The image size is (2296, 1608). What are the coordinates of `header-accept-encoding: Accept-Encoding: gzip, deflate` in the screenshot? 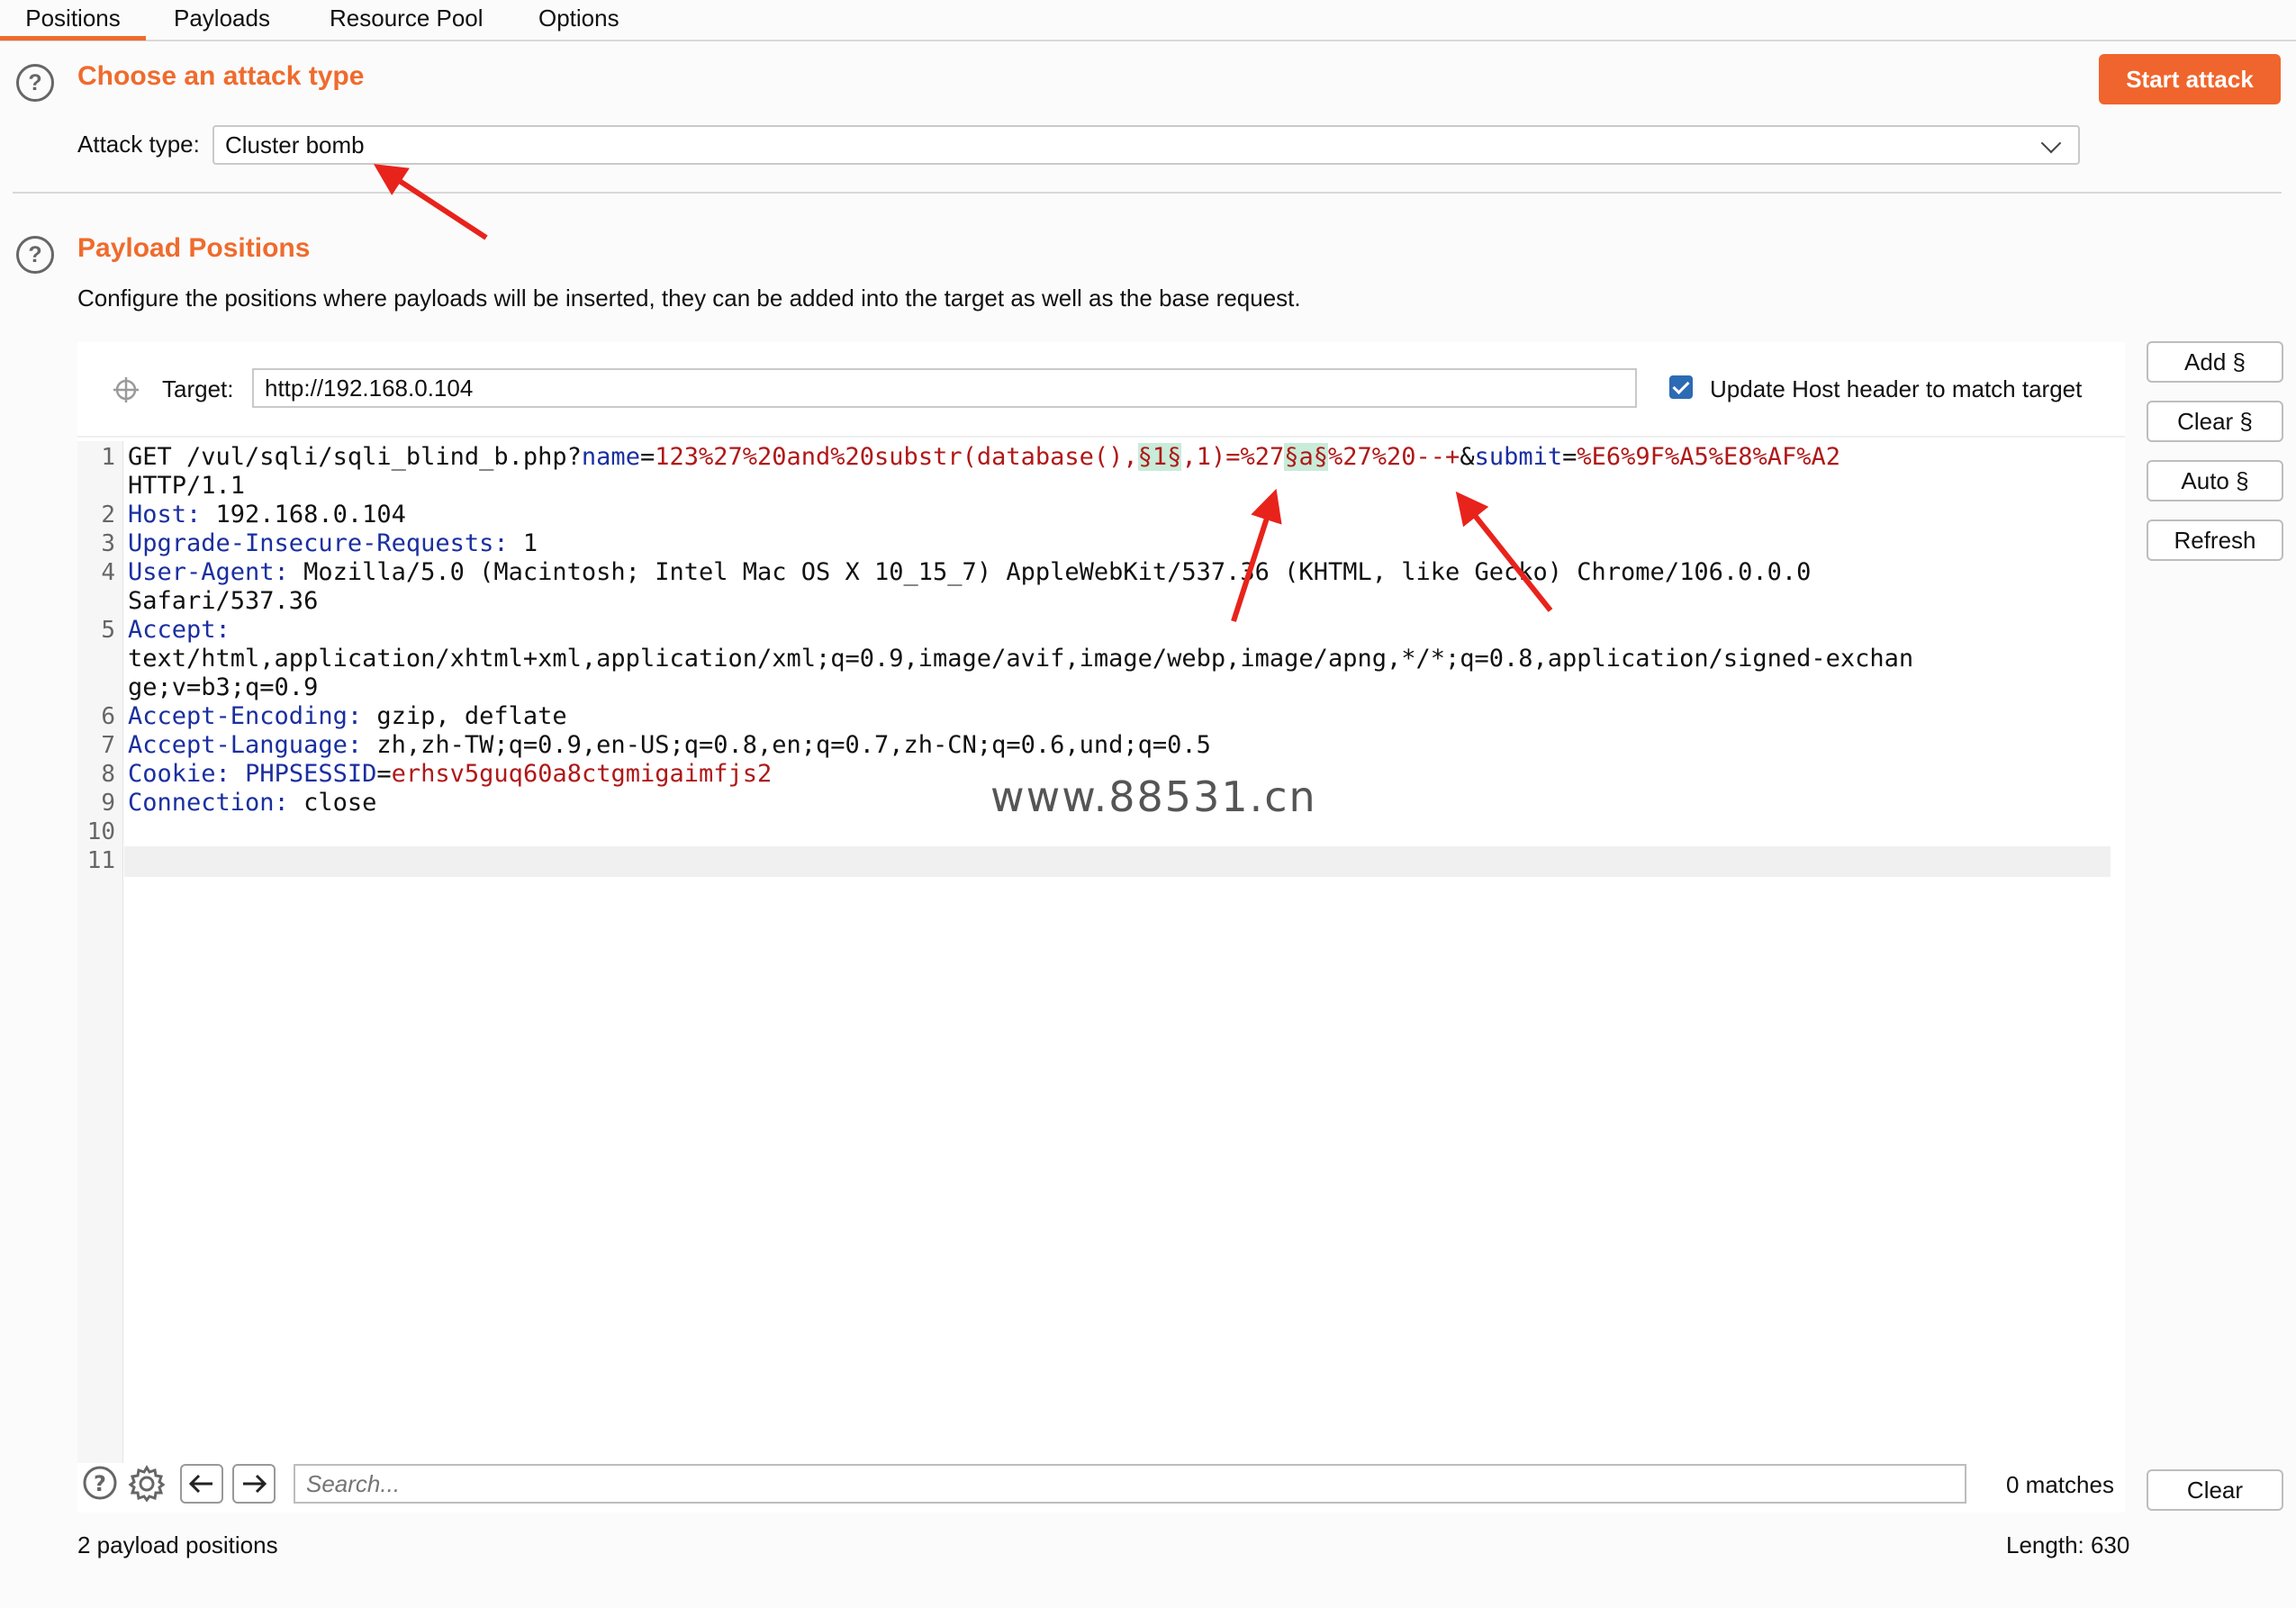 It's located at (347, 716).